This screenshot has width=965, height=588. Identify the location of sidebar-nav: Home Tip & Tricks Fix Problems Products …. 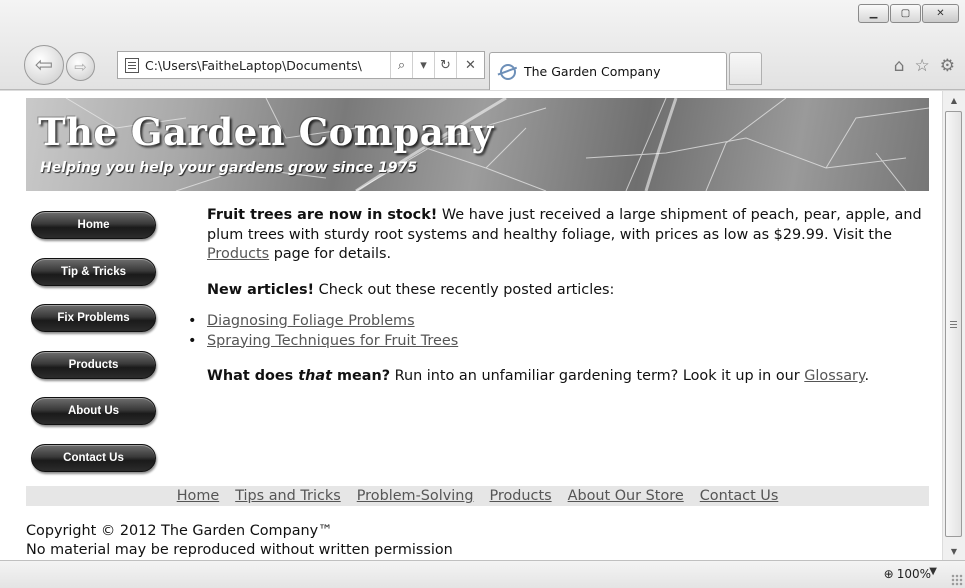
(94, 350).